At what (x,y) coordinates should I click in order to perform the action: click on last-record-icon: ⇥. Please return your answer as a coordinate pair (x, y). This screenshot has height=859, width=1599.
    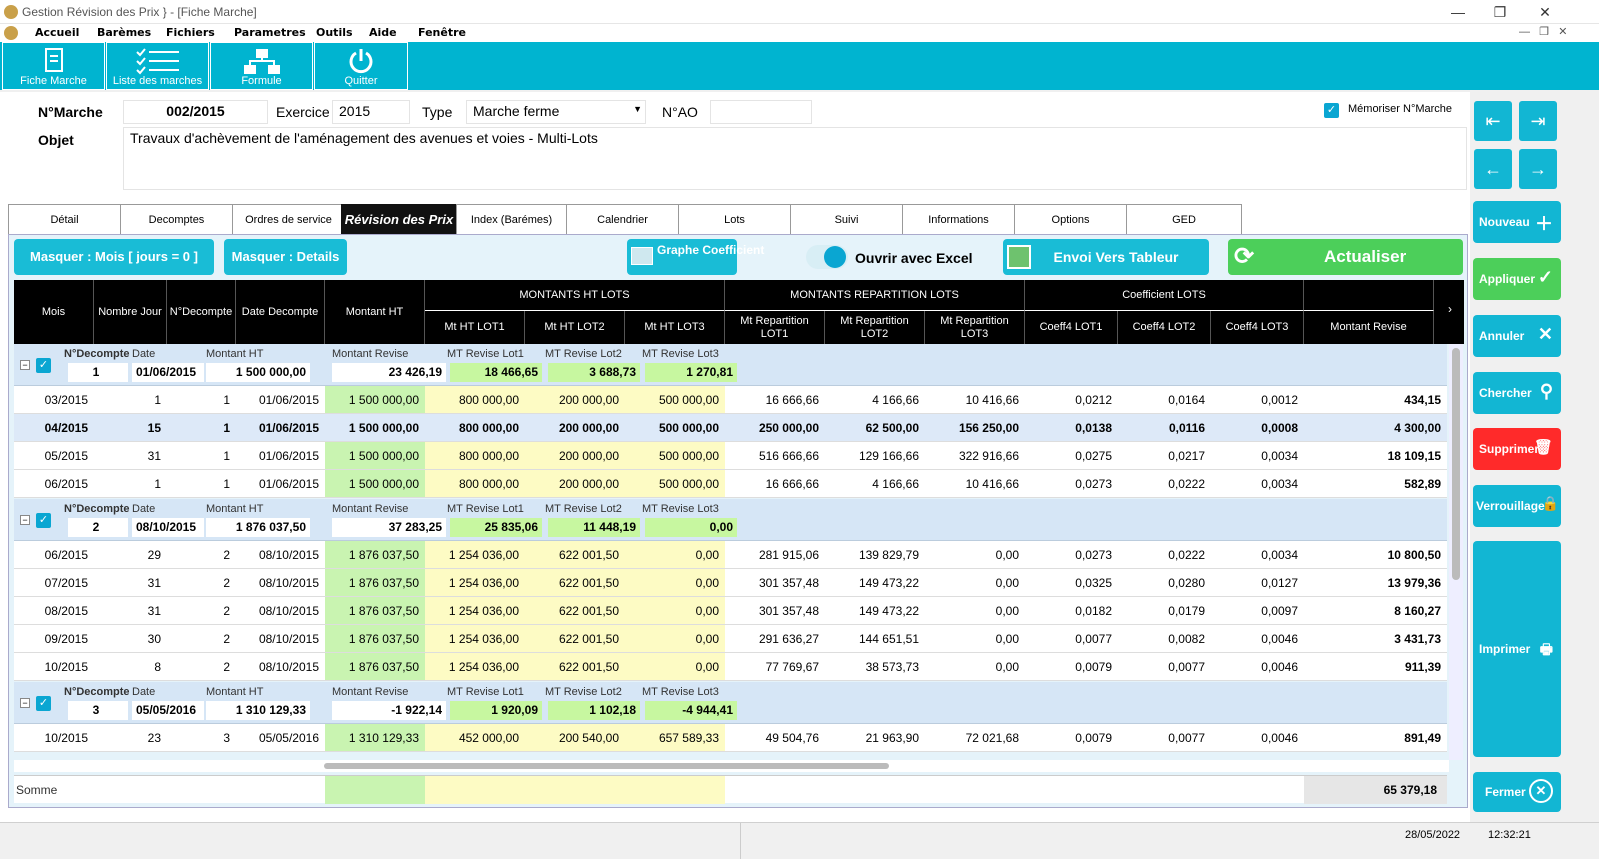
    Looking at the image, I should click on (1538, 121).